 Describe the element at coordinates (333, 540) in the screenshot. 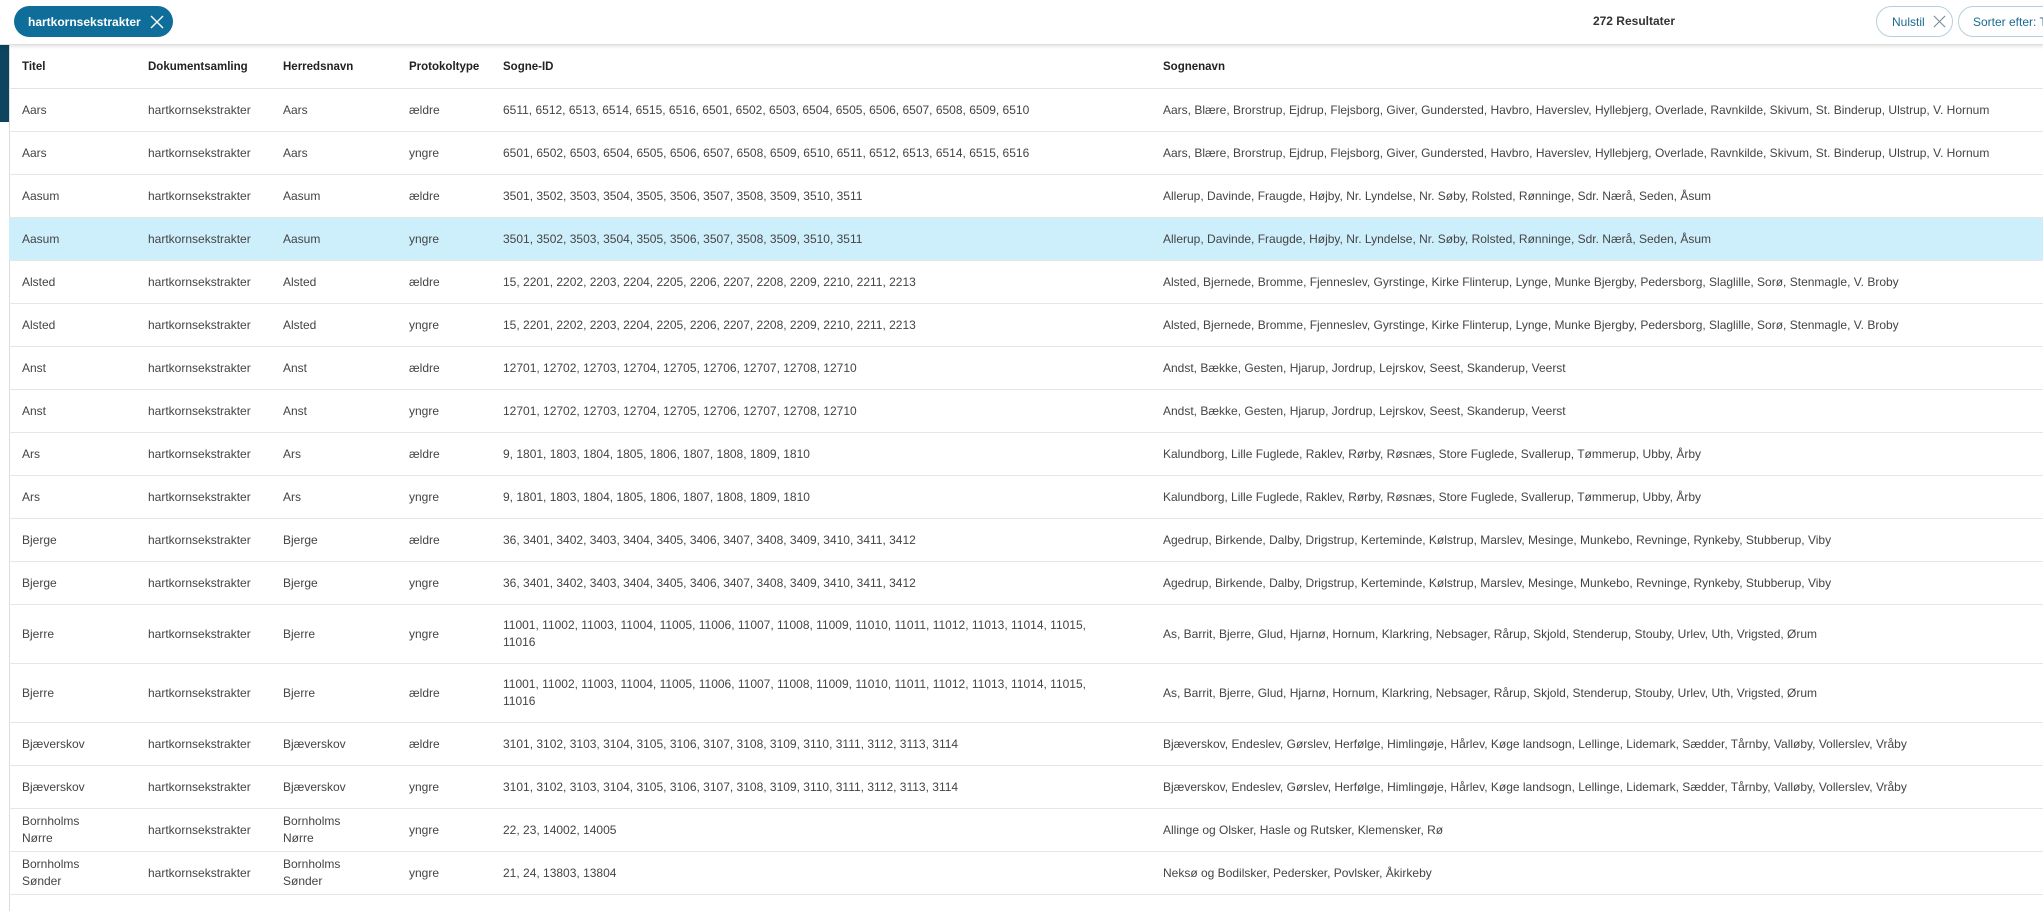

I see `cell-herredsnavn: Bjerge` at that location.